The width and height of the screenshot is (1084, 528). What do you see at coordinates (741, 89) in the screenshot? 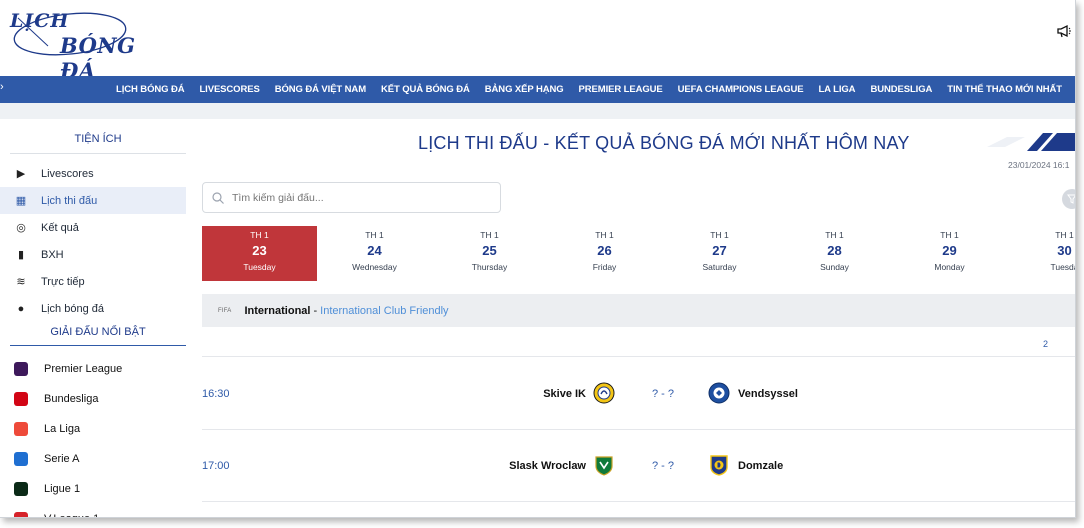
I see `nav-item: UEFA CHAMPIONS LEAGUE` at bounding box center [741, 89].